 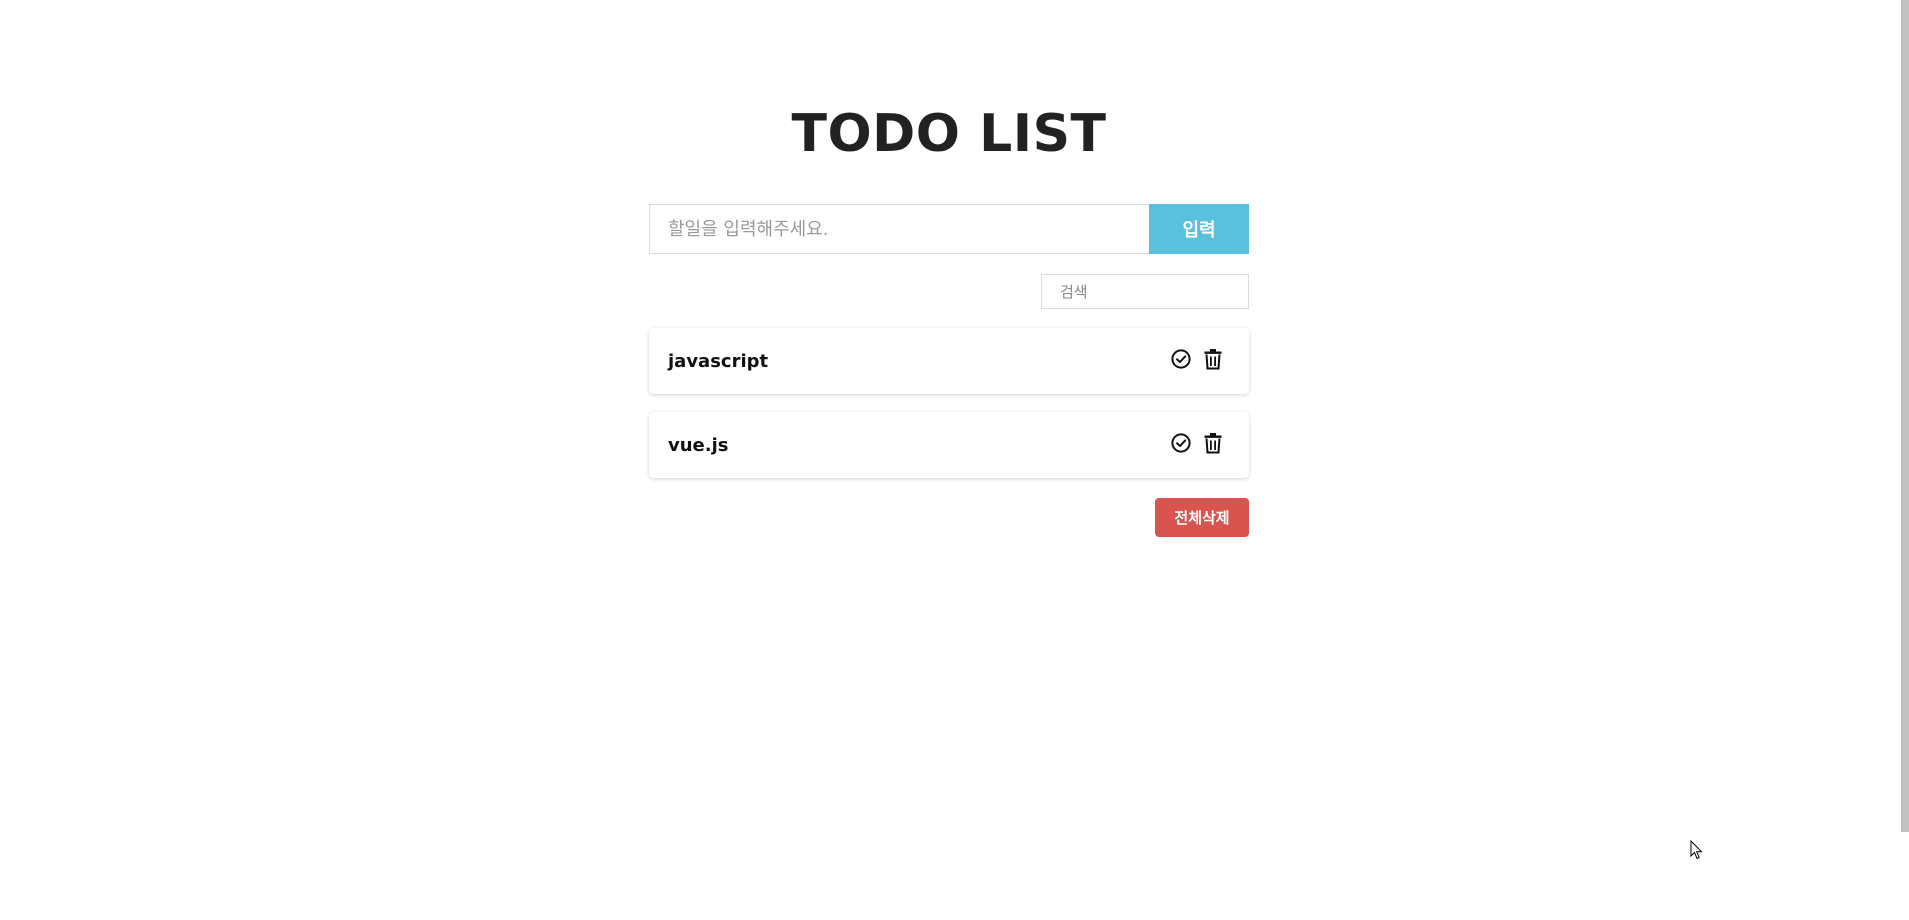 What do you see at coordinates (1202, 517) in the screenshot?
I see `clear-all-button: 전체삭제` at bounding box center [1202, 517].